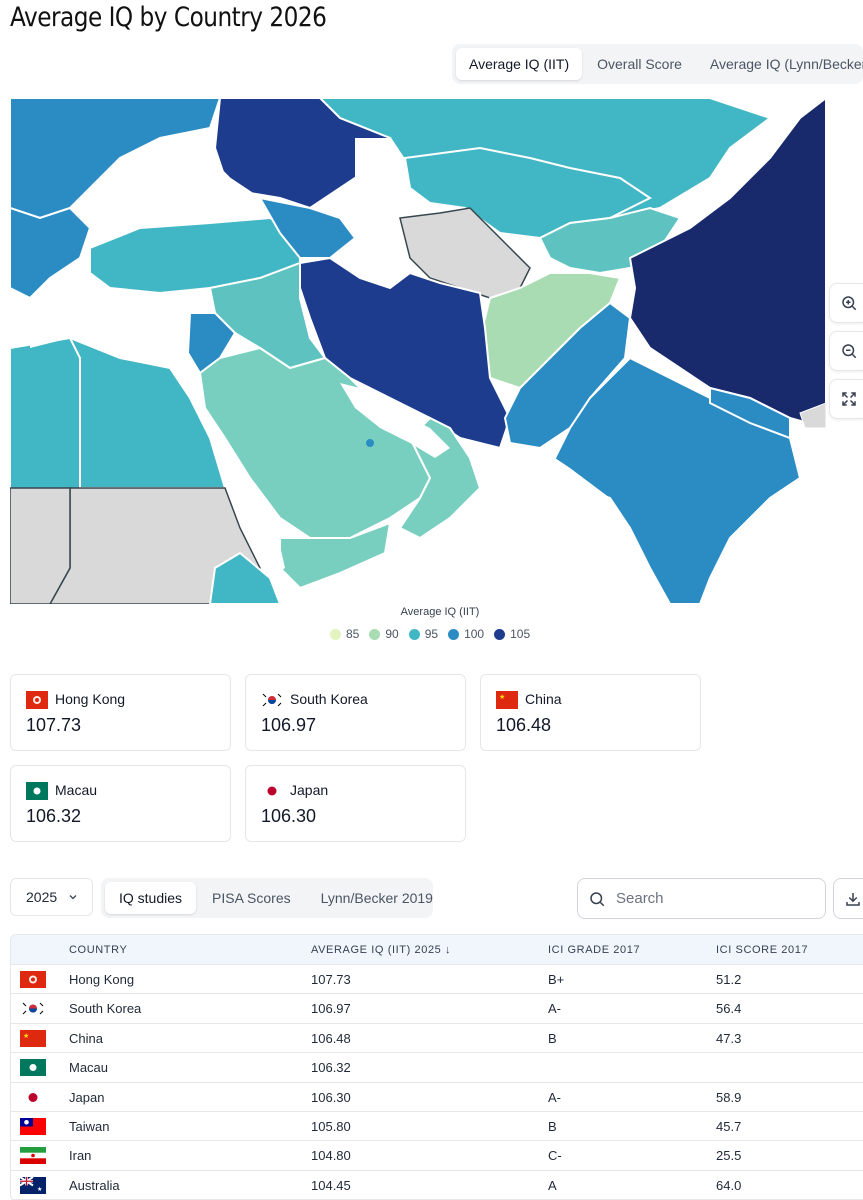 The image size is (863, 1200). What do you see at coordinates (437, 1156) in the screenshot?
I see `table-row: Iran 104.80 C- 25.5` at bounding box center [437, 1156].